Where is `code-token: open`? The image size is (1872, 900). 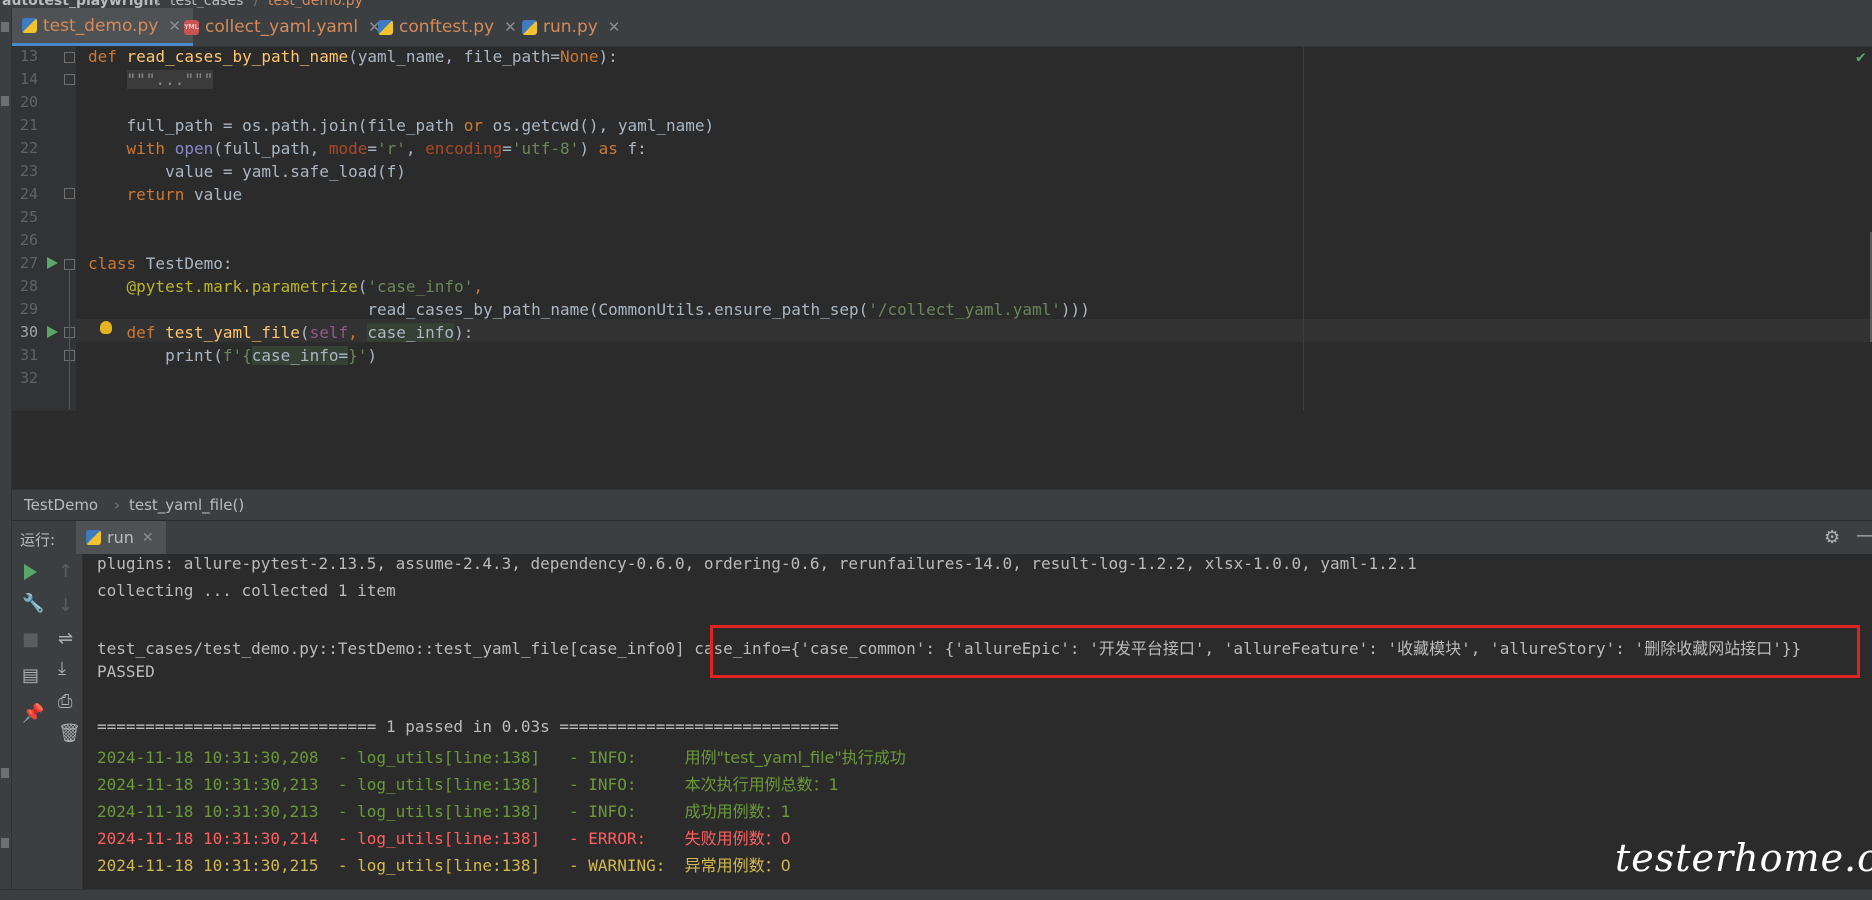
code-token: open is located at coordinates (194, 148).